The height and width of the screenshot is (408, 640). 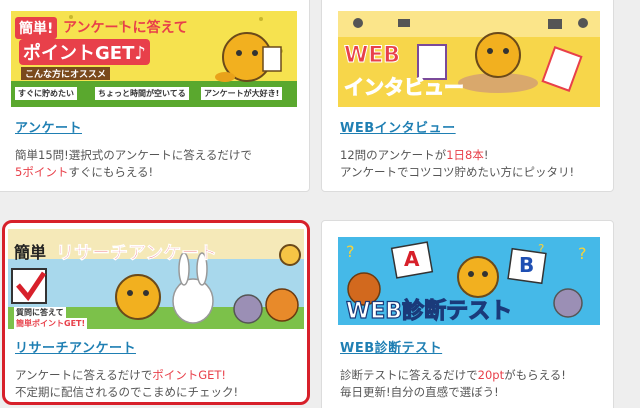 I want to click on banner-research-survey-note2: 簡単ポイントGET!, so click(x=51, y=323).